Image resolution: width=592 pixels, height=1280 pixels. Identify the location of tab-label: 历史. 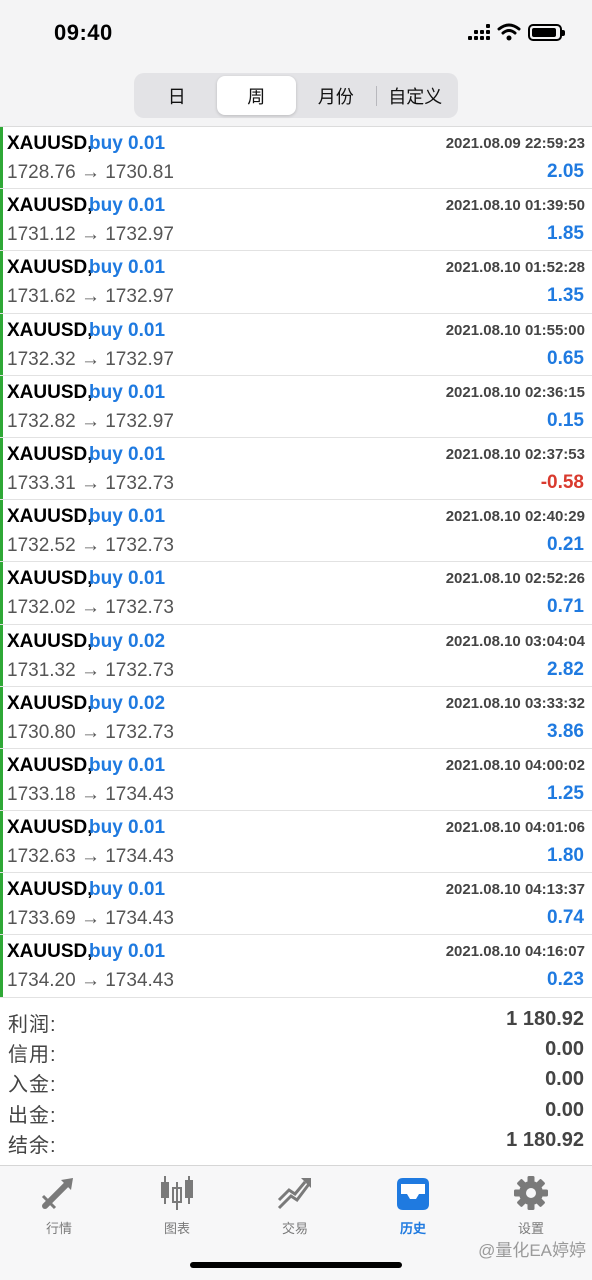
(412, 1228).